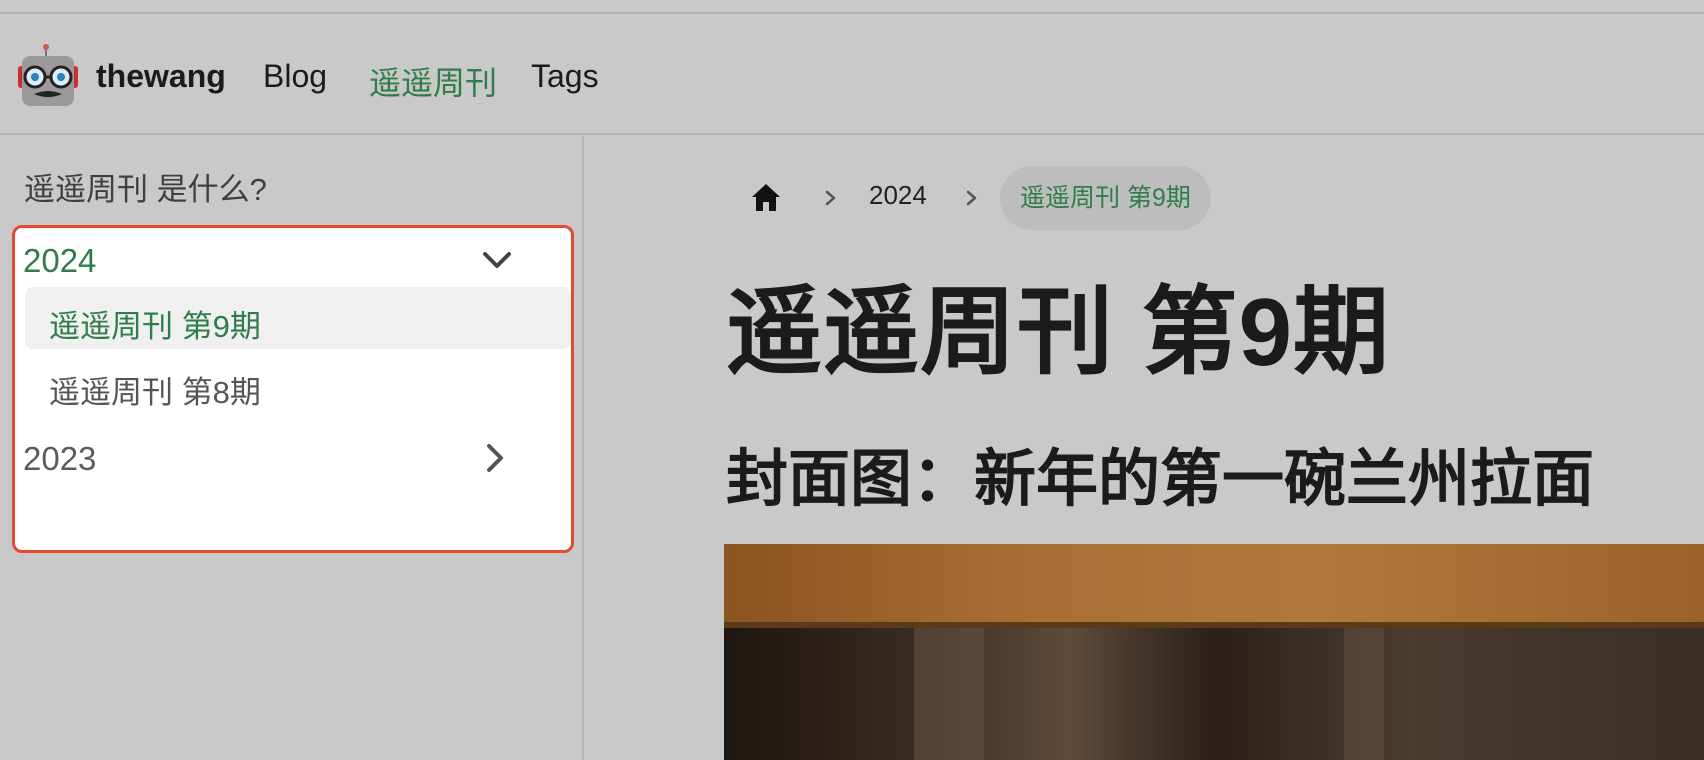 Image resolution: width=1704 pixels, height=760 pixels. I want to click on issue-item-9: 遥遥周刊 第9期, so click(298, 318).